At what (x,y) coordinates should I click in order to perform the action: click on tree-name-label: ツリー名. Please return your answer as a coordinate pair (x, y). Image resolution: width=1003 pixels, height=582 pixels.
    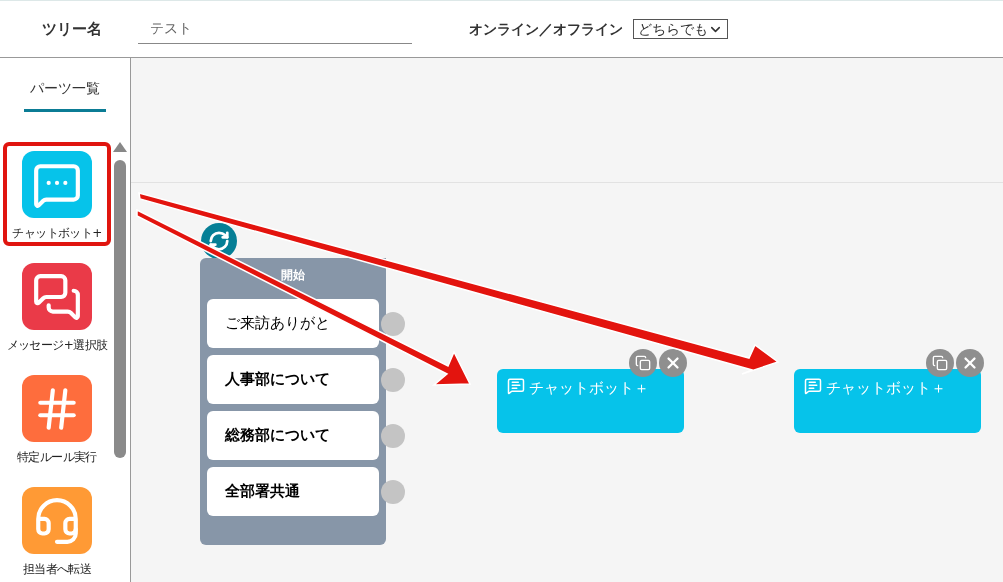
    Looking at the image, I should click on (72, 29).